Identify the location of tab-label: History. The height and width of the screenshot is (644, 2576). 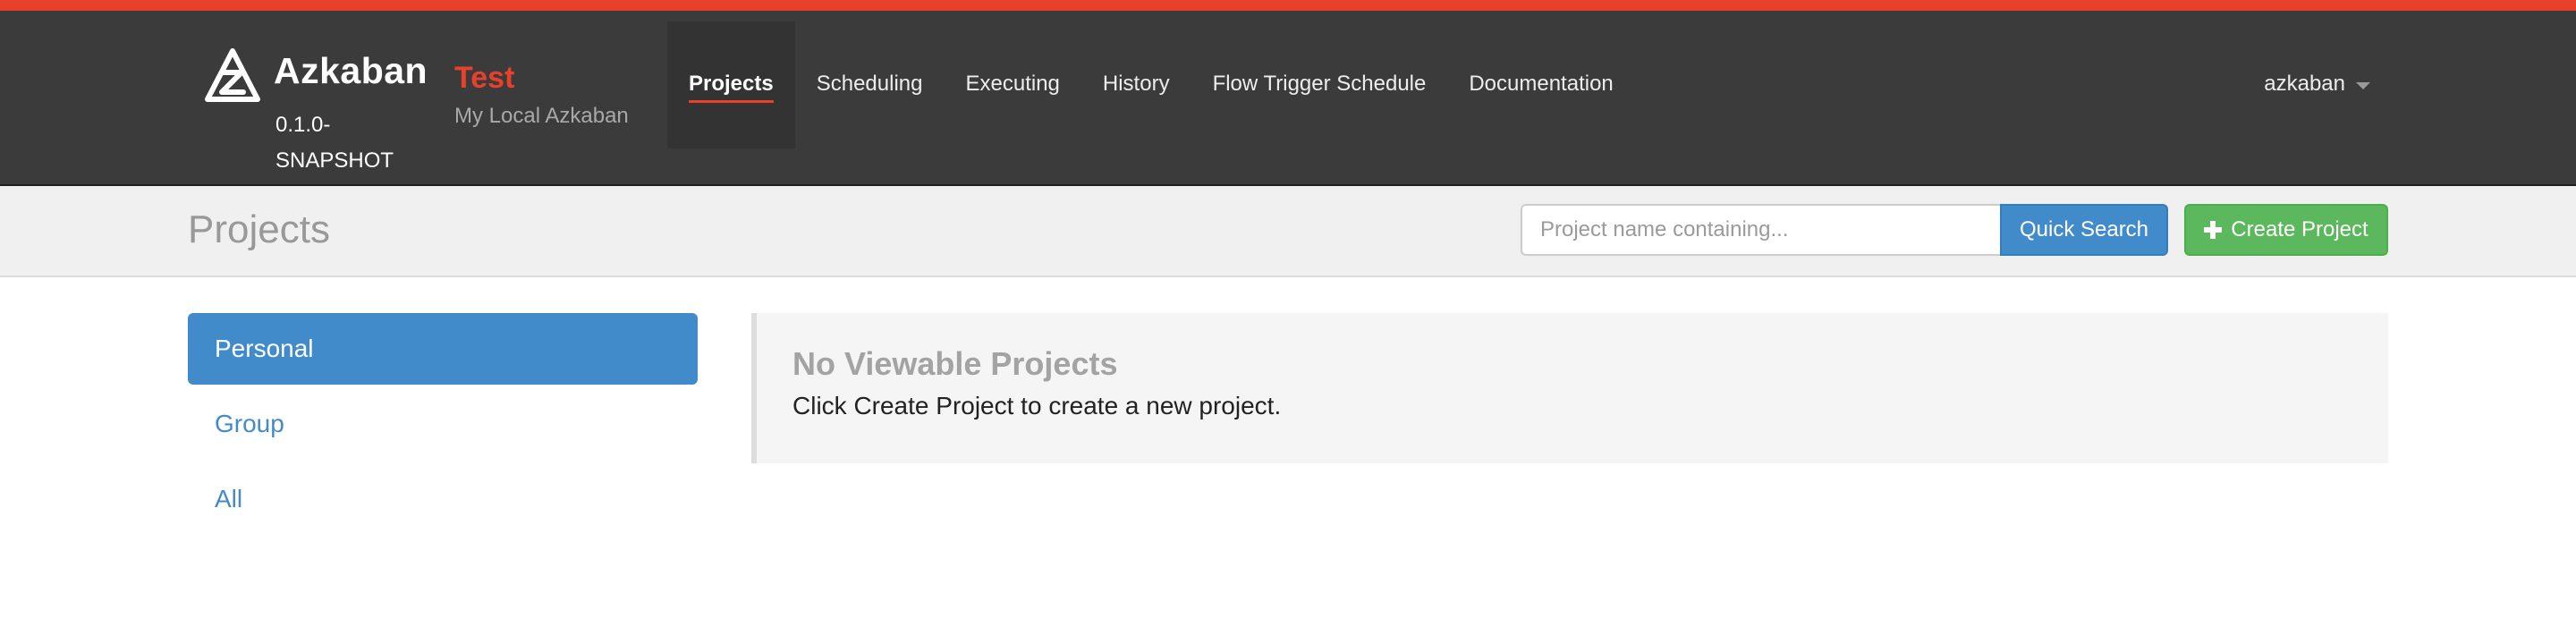
(1136, 84).